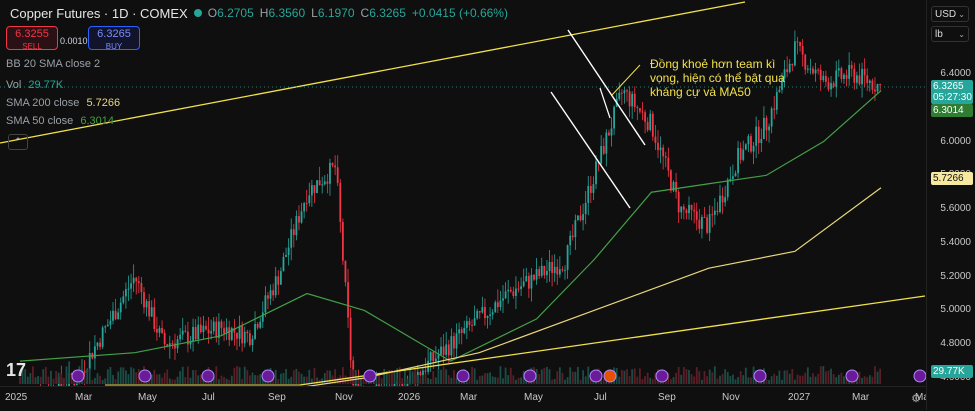 The height and width of the screenshot is (411, 975). Describe the element at coordinates (916, 398) in the screenshot. I see `gear-icon: ⚙` at that location.